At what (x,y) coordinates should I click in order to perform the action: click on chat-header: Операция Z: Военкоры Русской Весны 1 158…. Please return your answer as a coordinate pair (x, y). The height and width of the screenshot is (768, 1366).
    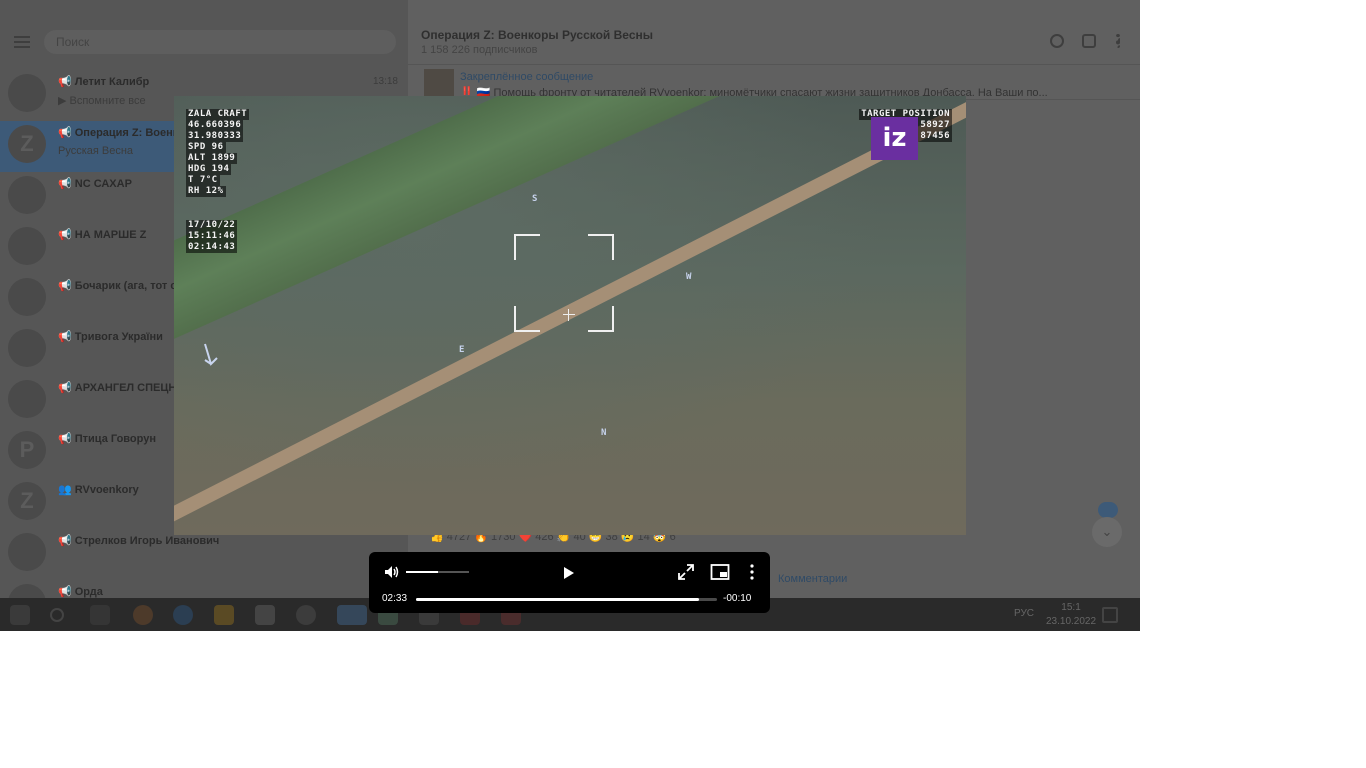
    Looking at the image, I should click on (774, 31).